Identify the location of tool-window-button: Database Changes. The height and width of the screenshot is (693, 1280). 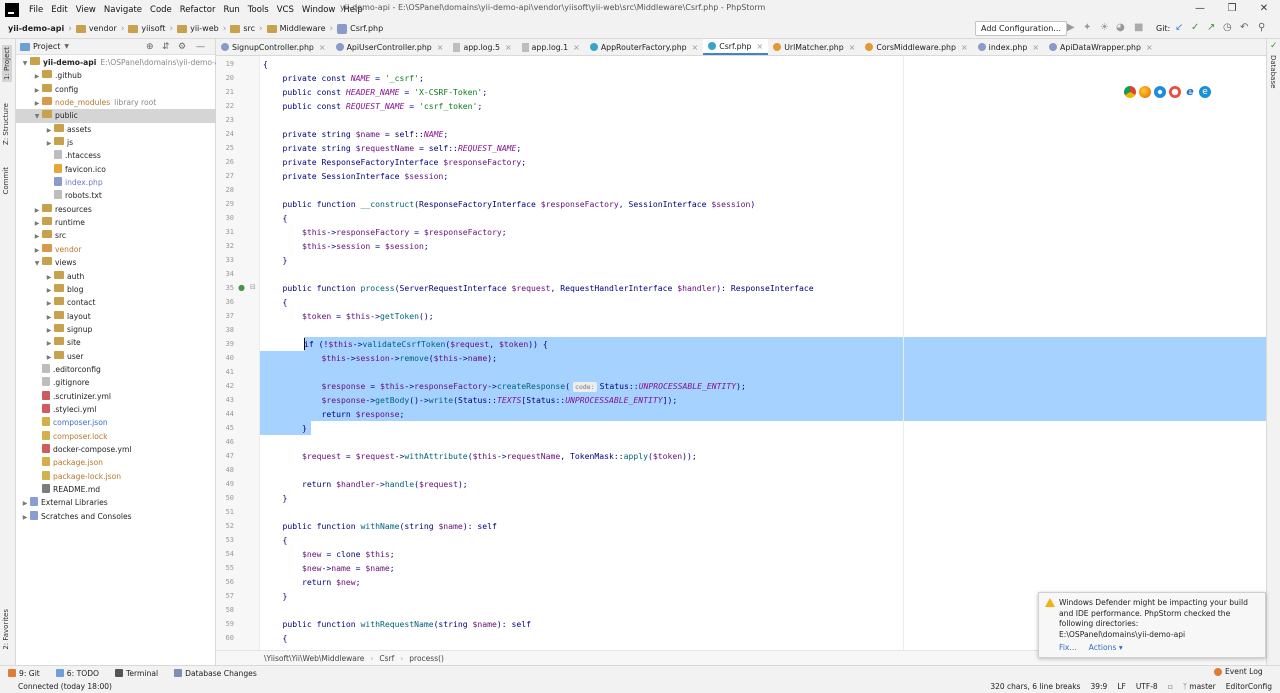
(215, 673).